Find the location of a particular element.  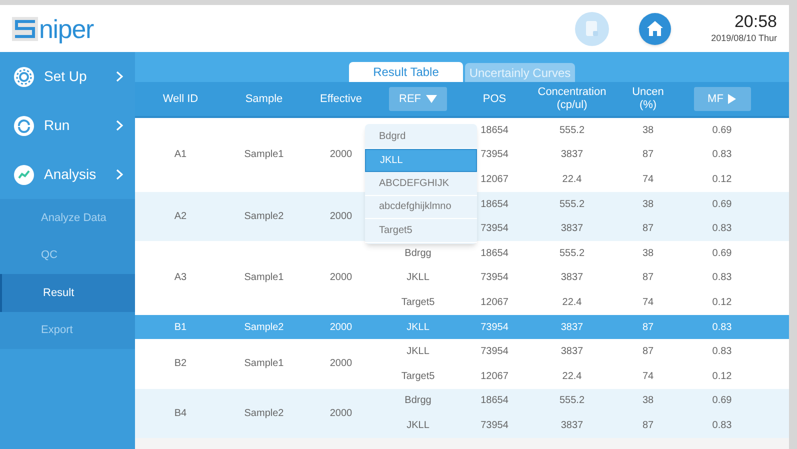

table-cell-text: A1 is located at coordinates (180, 155).